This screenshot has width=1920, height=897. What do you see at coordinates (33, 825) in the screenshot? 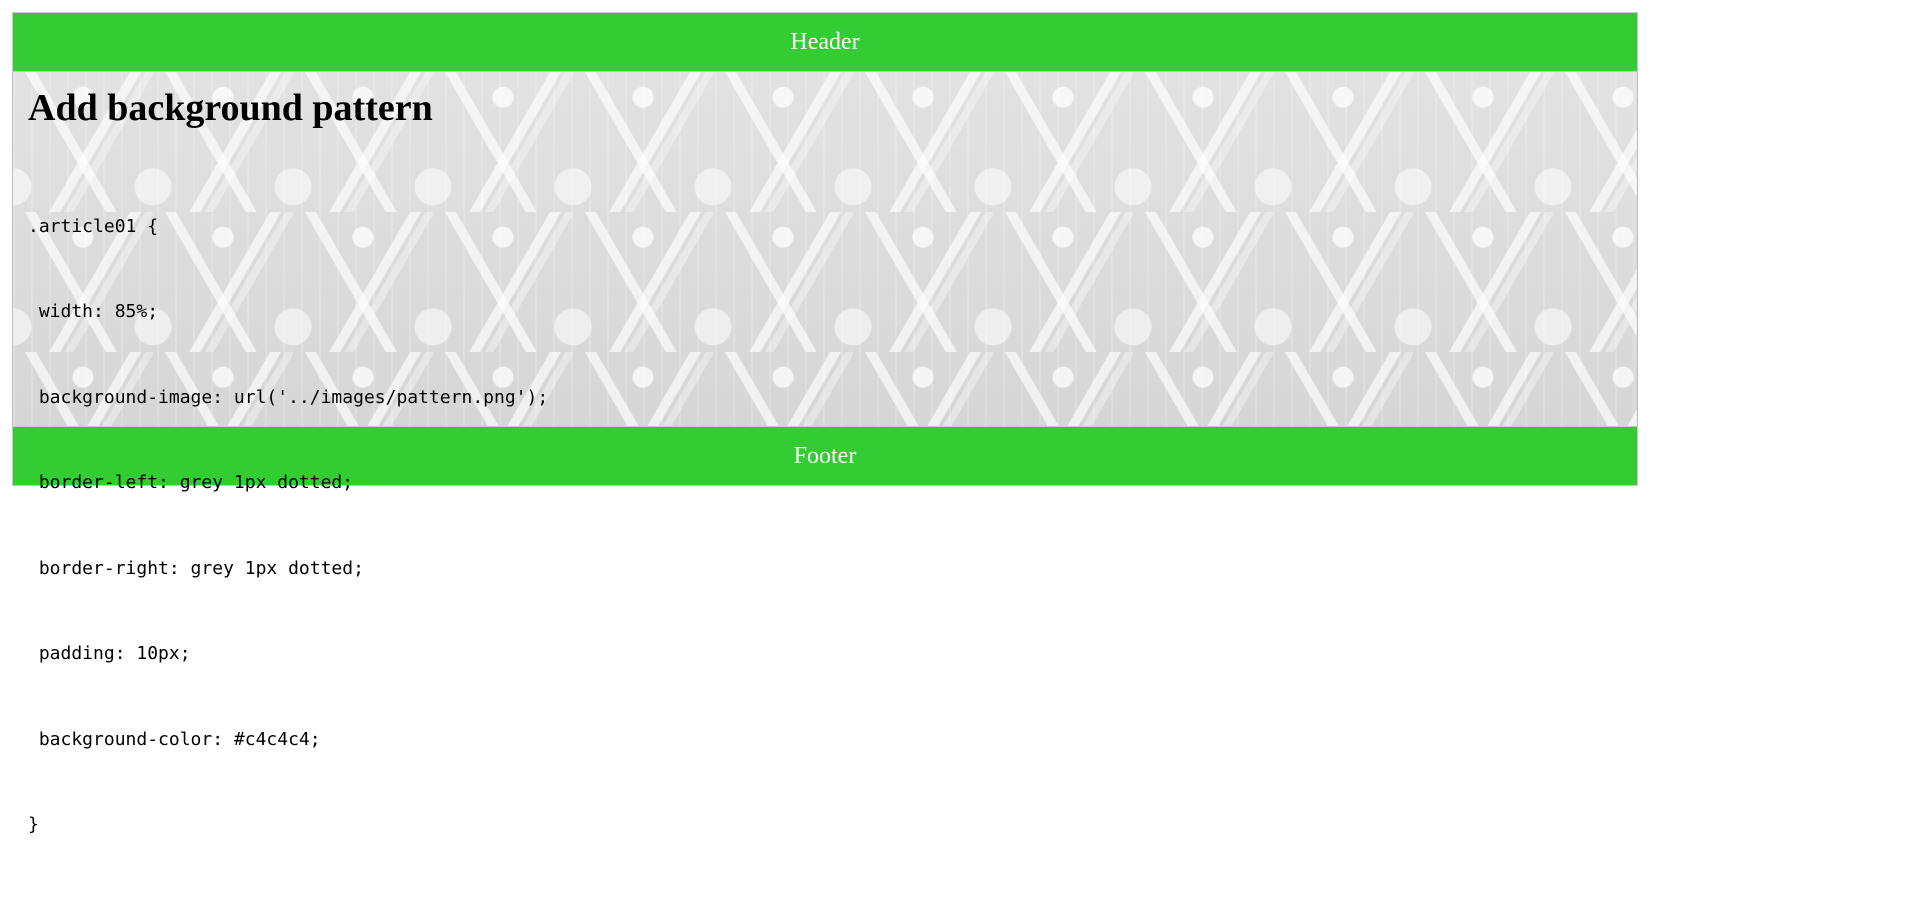
I see `code-line: }` at bounding box center [33, 825].